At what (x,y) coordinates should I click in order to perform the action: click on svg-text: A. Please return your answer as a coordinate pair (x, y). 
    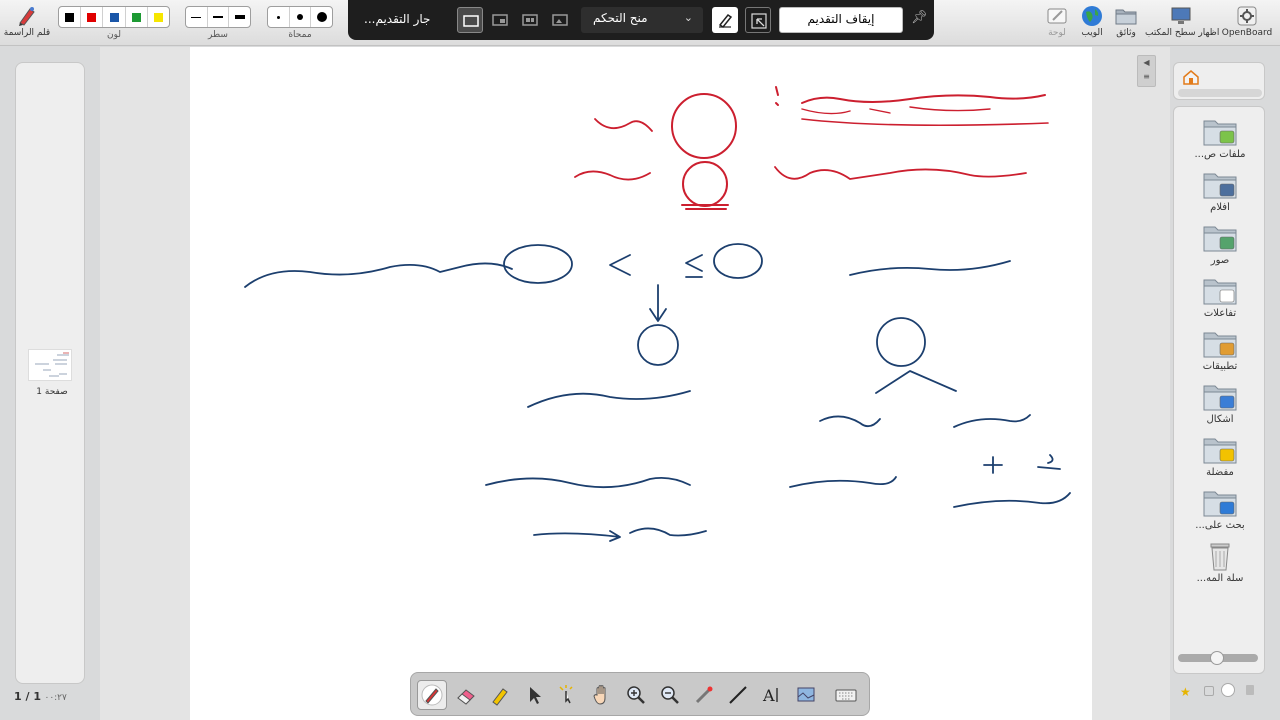
    Looking at the image, I should click on (768, 695).